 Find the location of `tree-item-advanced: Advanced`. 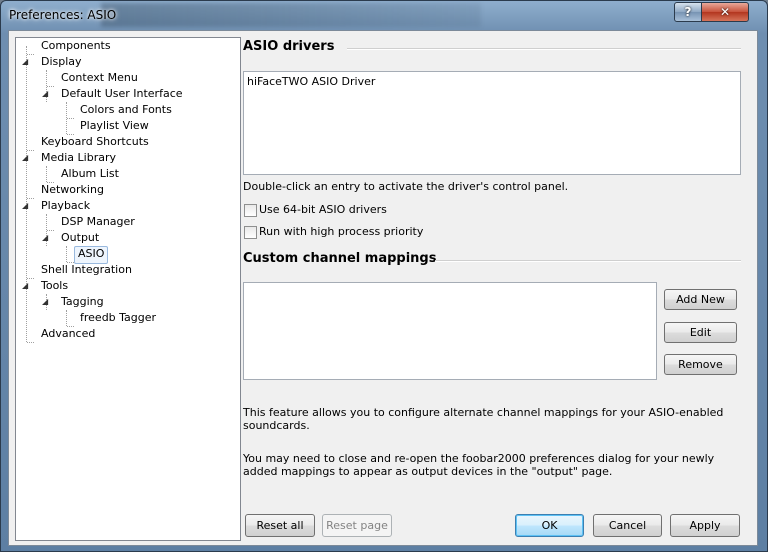

tree-item-advanced: Advanced is located at coordinates (68, 334).